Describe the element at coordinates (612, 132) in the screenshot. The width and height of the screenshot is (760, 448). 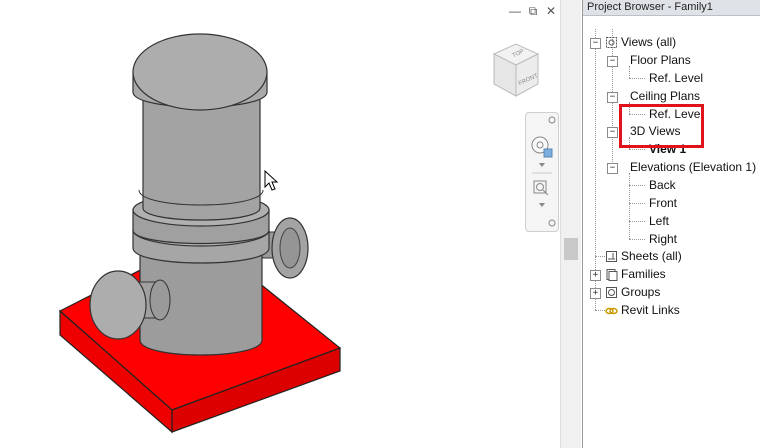
I see `collapse-3d-views-toggle: −` at that location.